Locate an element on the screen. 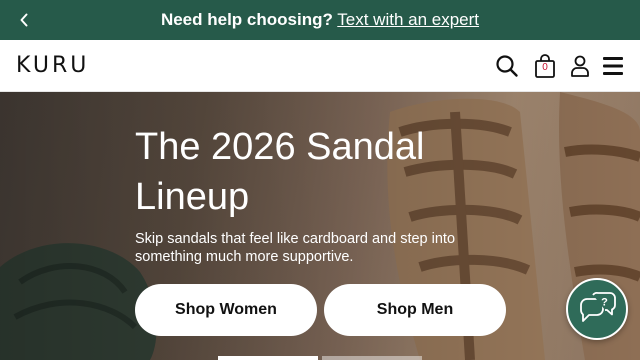 The height and width of the screenshot is (360, 640). shopping-bag-icon: 0 is located at coordinates (545, 66).